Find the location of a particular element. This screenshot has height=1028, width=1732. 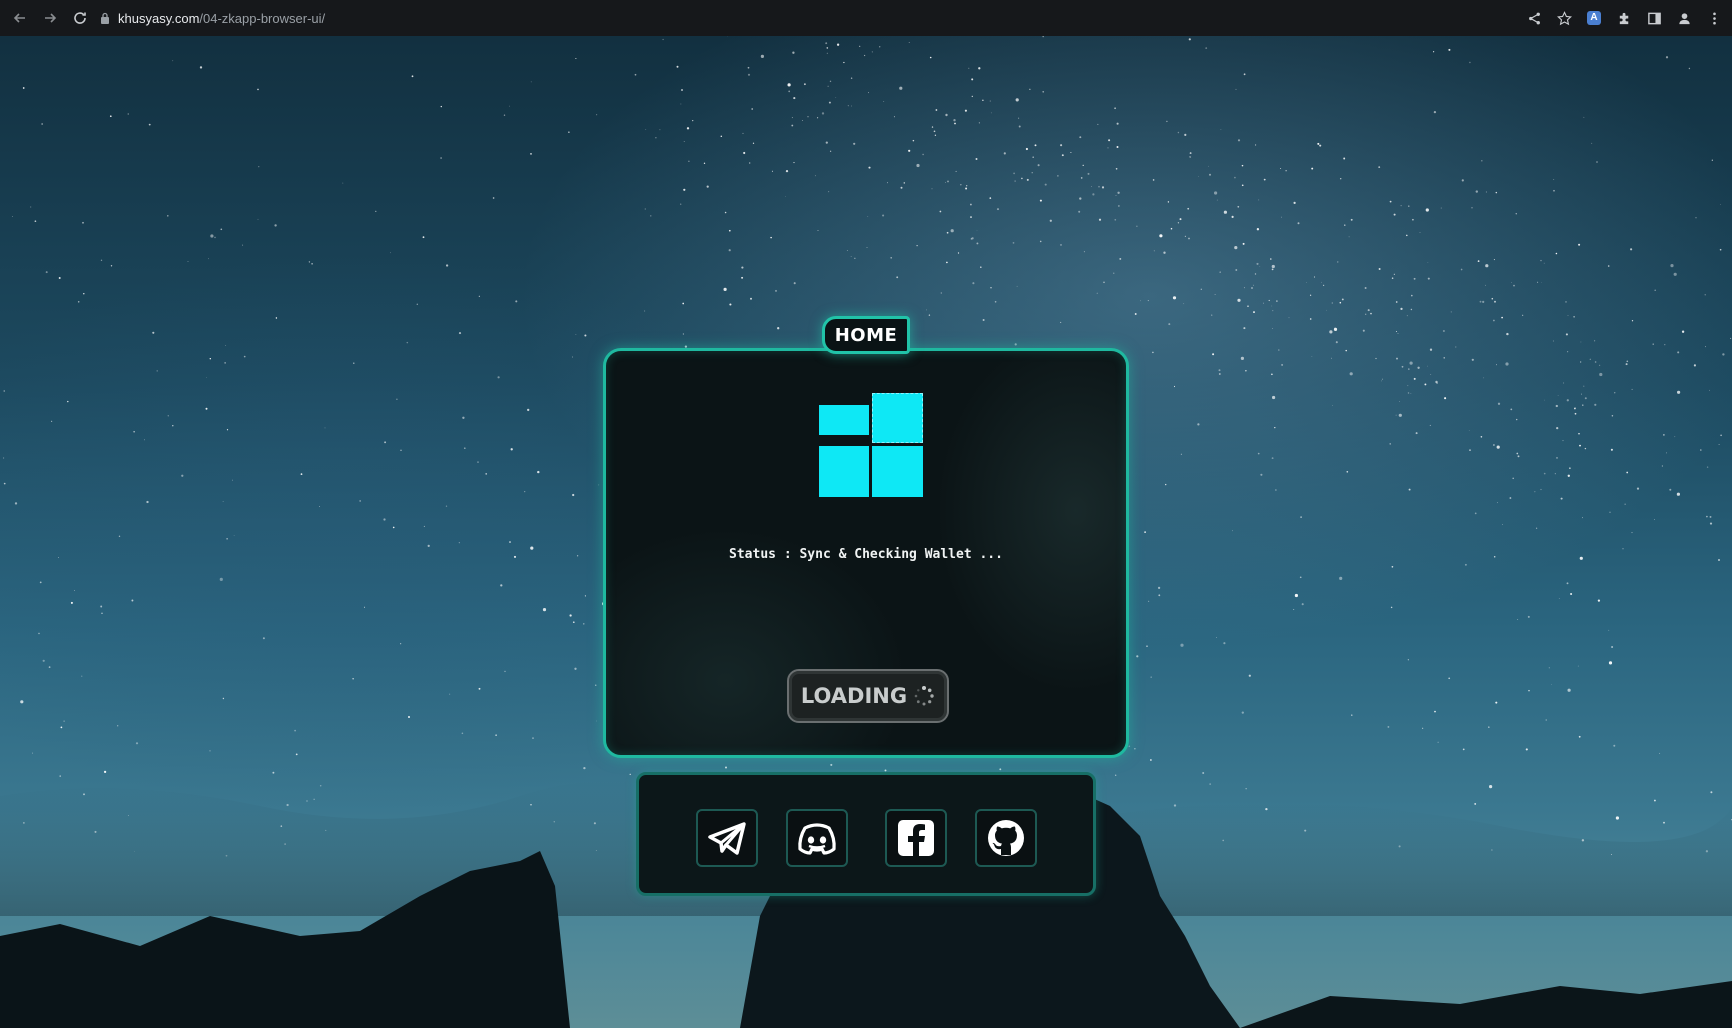

profile-button is located at coordinates (1684, 18).